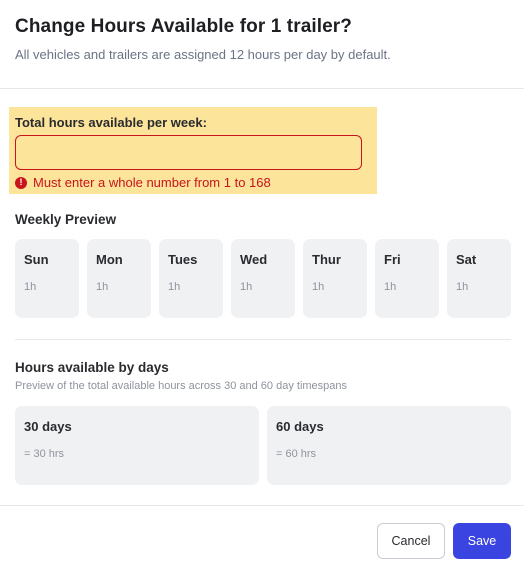  I want to click on timespan-name: 30 days, so click(48, 426).